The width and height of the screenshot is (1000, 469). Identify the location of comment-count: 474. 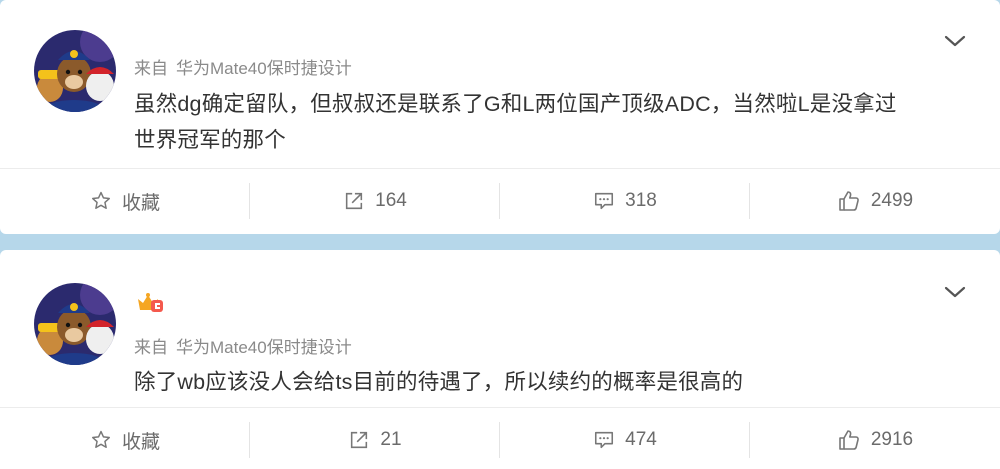
(641, 439).